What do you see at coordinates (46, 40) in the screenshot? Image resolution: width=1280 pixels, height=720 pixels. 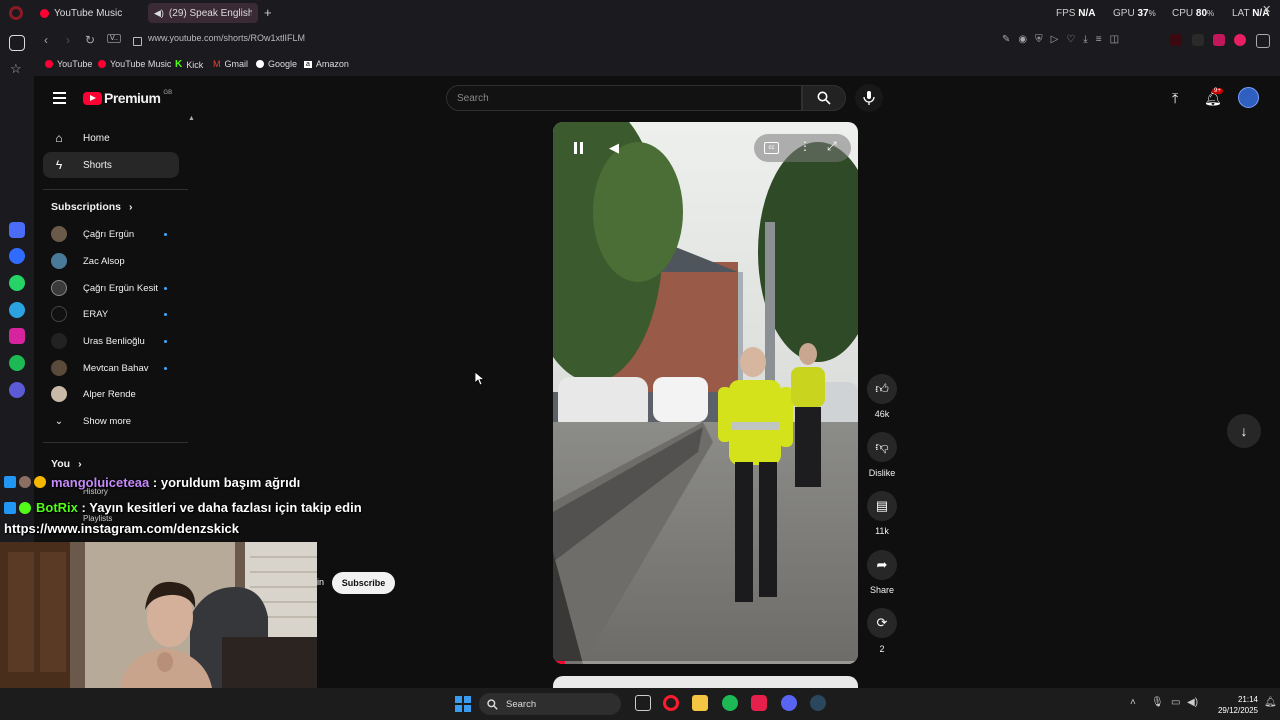 I see `back-icon: ‹` at bounding box center [46, 40].